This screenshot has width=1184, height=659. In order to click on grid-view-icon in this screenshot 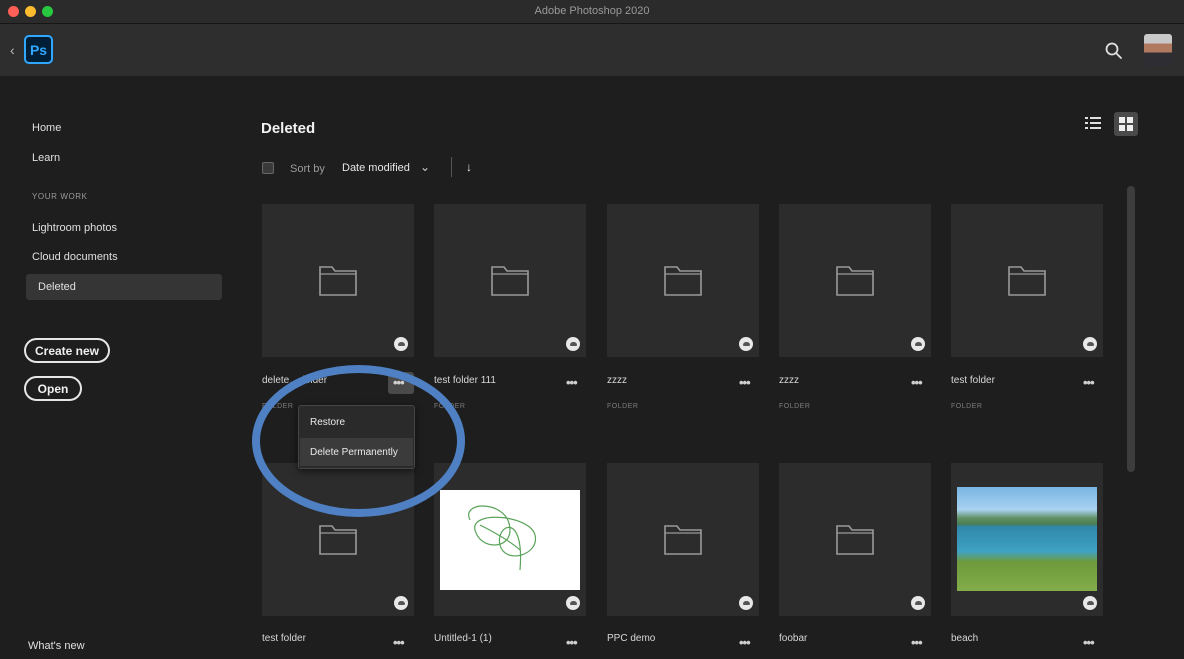, I will do `click(1126, 124)`.